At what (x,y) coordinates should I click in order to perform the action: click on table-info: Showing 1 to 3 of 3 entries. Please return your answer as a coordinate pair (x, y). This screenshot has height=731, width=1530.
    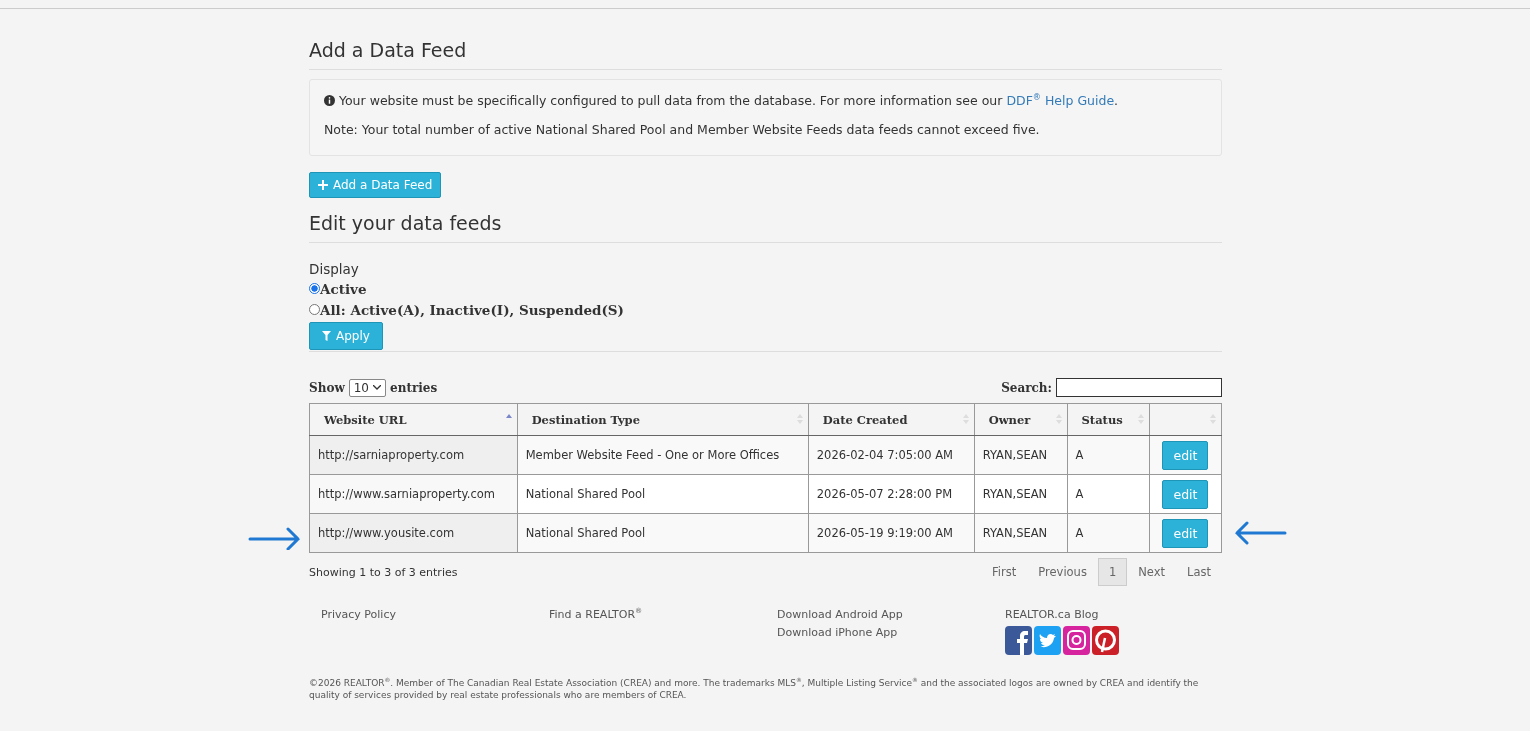
    Looking at the image, I should click on (383, 572).